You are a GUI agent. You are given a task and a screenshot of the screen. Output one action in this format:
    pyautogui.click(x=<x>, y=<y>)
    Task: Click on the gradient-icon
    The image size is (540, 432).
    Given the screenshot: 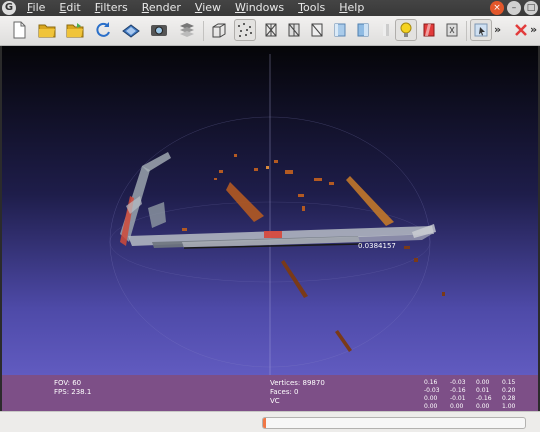 What is the action you would take?
    pyautogui.click(x=452, y=30)
    